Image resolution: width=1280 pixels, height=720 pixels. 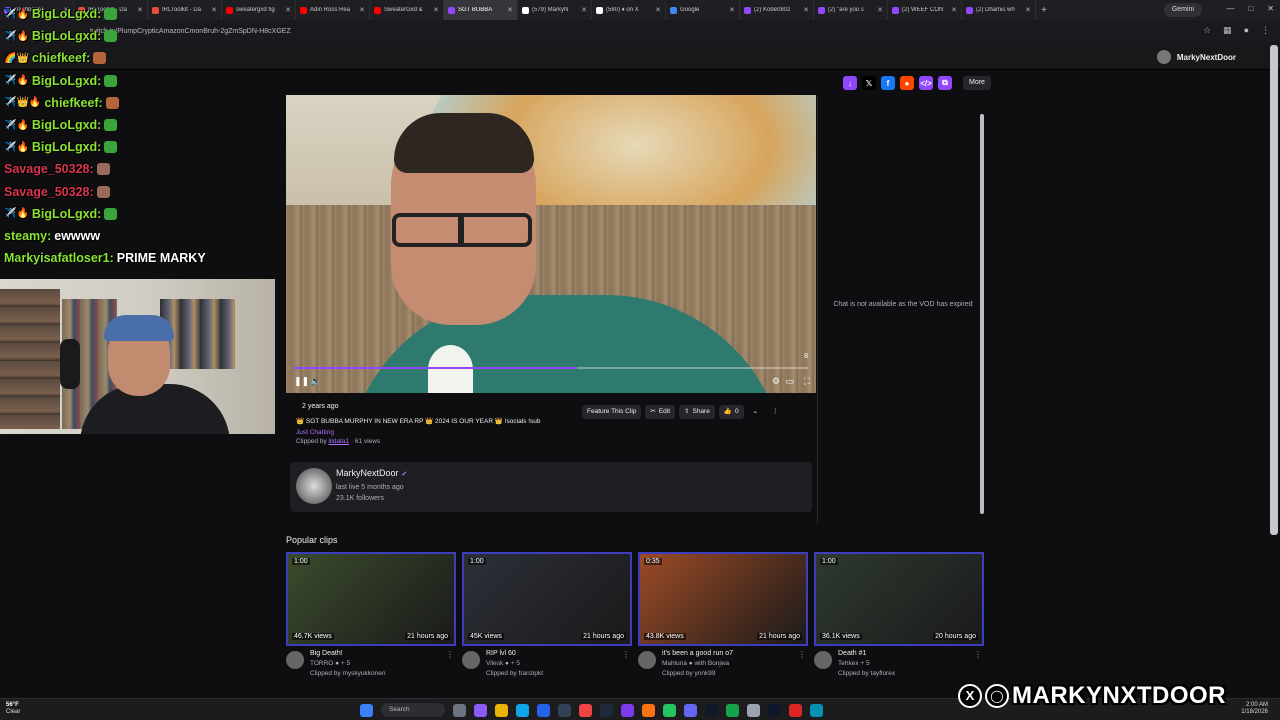 What do you see at coordinates (1274, 290) in the screenshot?
I see `page-scrollbar` at bounding box center [1274, 290].